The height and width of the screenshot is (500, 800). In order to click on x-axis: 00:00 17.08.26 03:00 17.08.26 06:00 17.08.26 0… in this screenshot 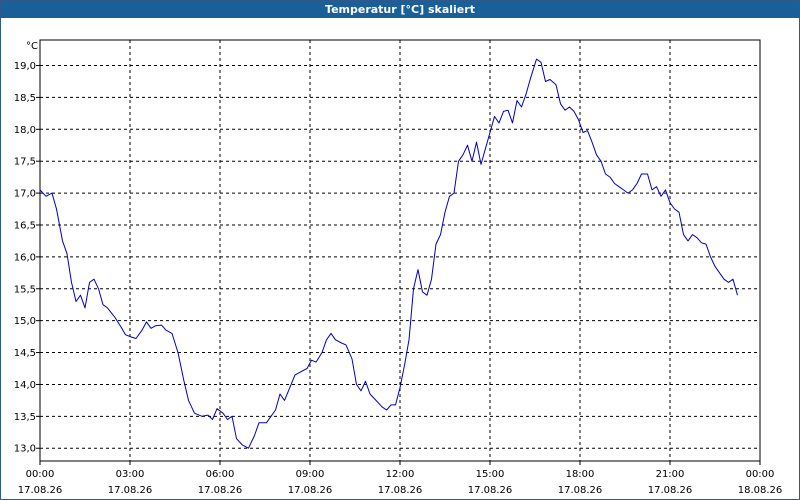, I will do `click(400, 478)`.